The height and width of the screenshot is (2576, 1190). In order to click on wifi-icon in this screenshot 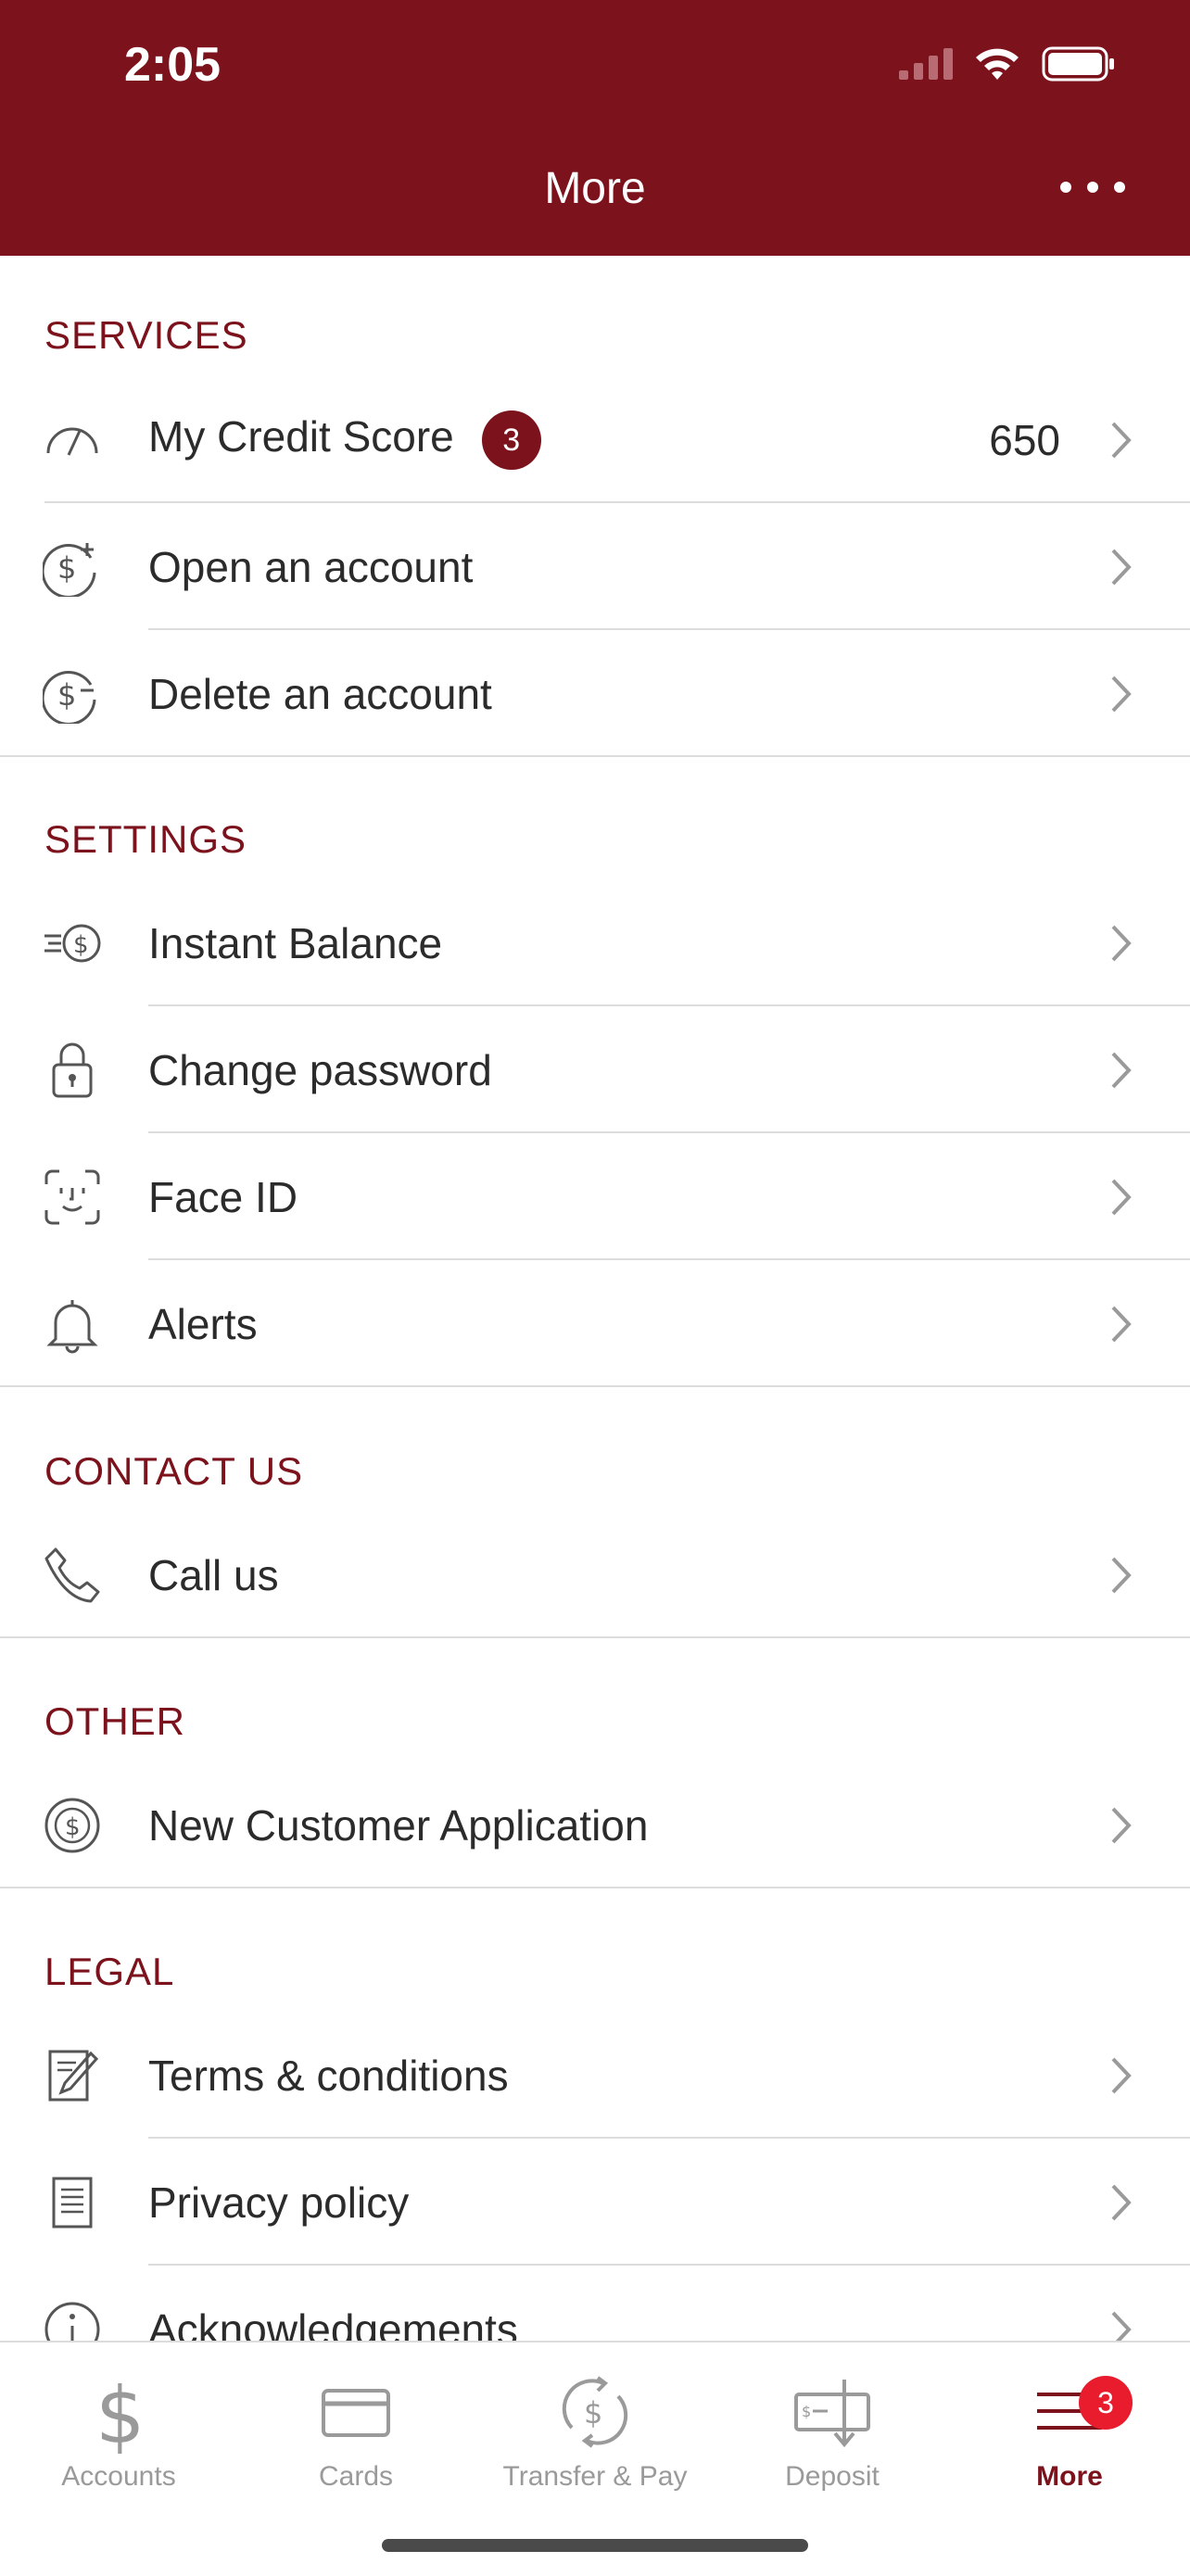, I will do `click(997, 64)`.